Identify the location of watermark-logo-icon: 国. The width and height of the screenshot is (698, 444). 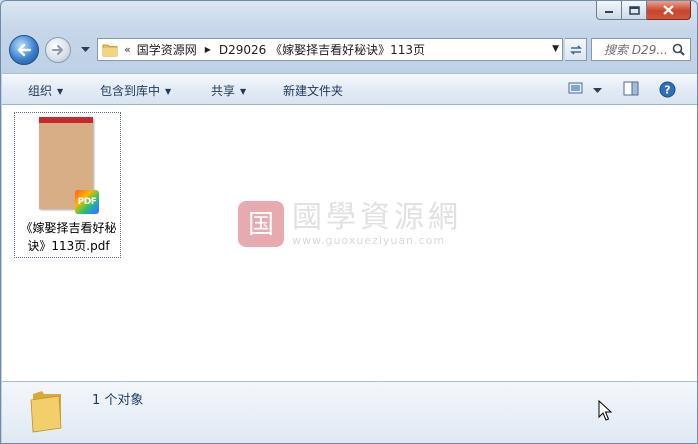
(261, 224).